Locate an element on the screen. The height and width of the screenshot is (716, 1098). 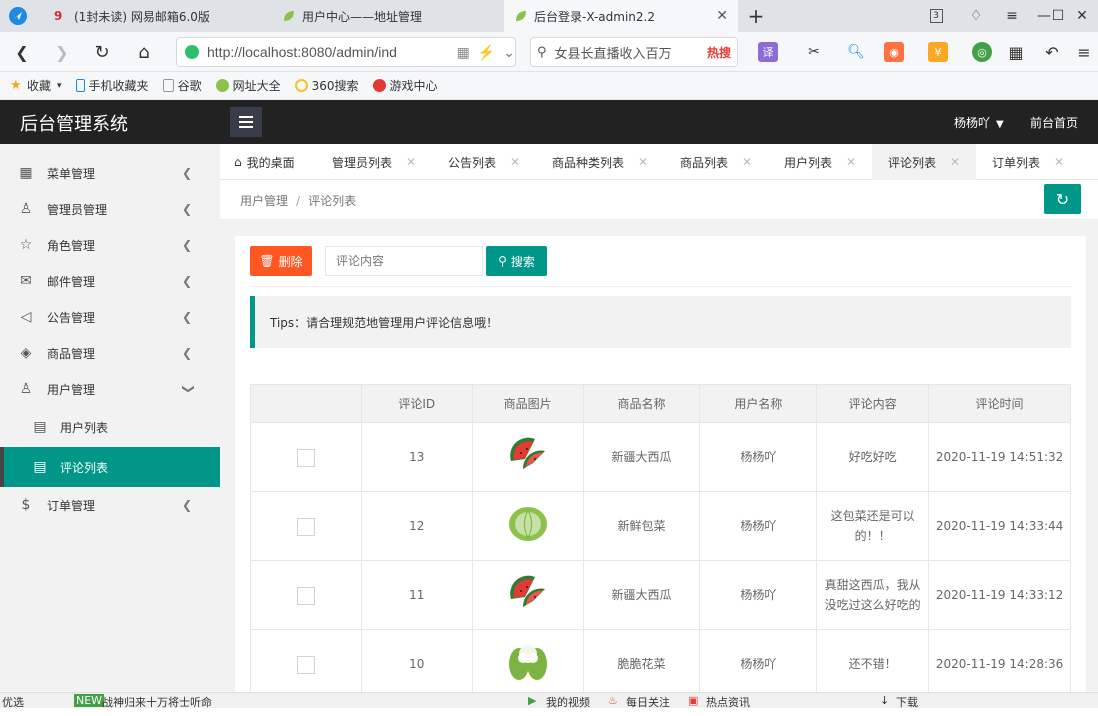
delete-button: 🗑︎ 删除 is located at coordinates (281, 261).